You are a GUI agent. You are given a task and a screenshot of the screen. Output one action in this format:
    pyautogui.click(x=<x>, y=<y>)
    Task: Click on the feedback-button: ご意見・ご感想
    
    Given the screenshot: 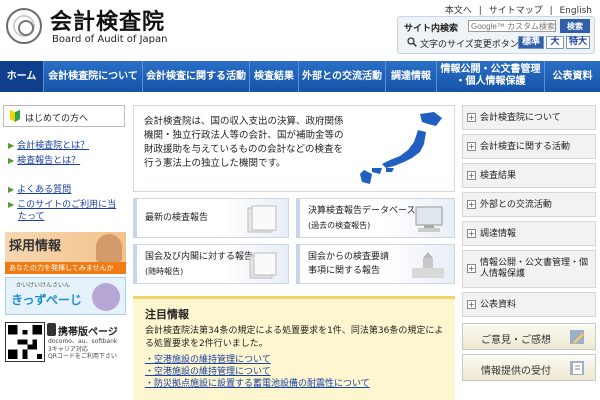 What is the action you would take?
    pyautogui.click(x=529, y=336)
    